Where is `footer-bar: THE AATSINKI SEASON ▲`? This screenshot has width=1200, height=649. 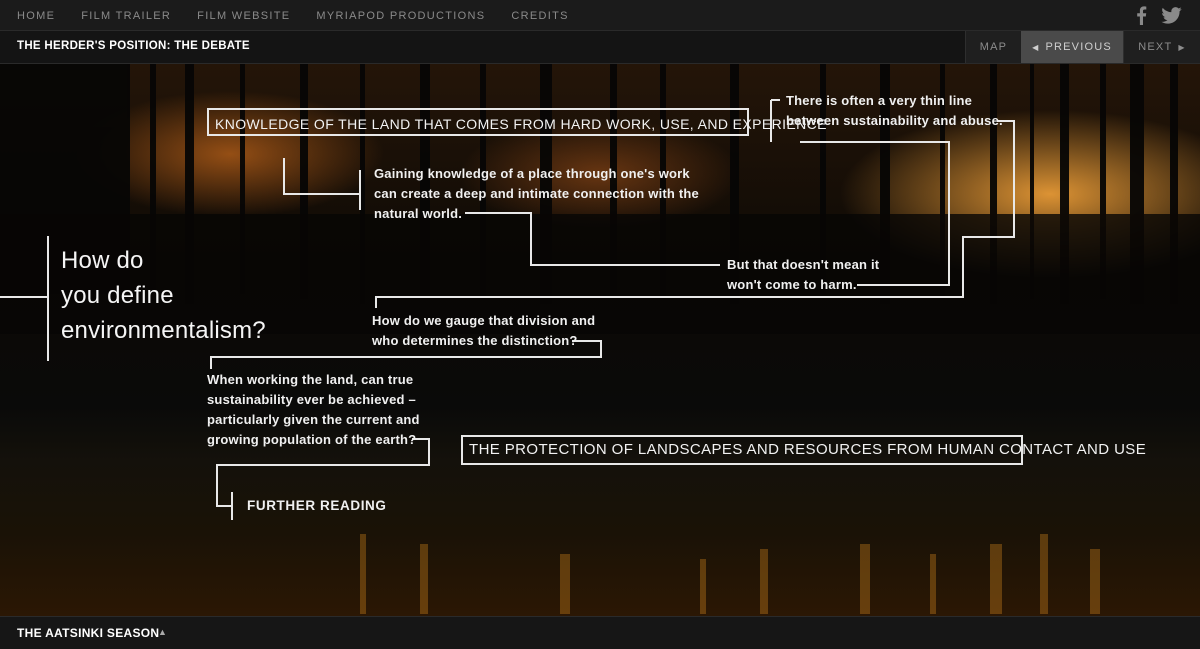 footer-bar: THE AATSINKI SEASON ▲ is located at coordinates (600, 632).